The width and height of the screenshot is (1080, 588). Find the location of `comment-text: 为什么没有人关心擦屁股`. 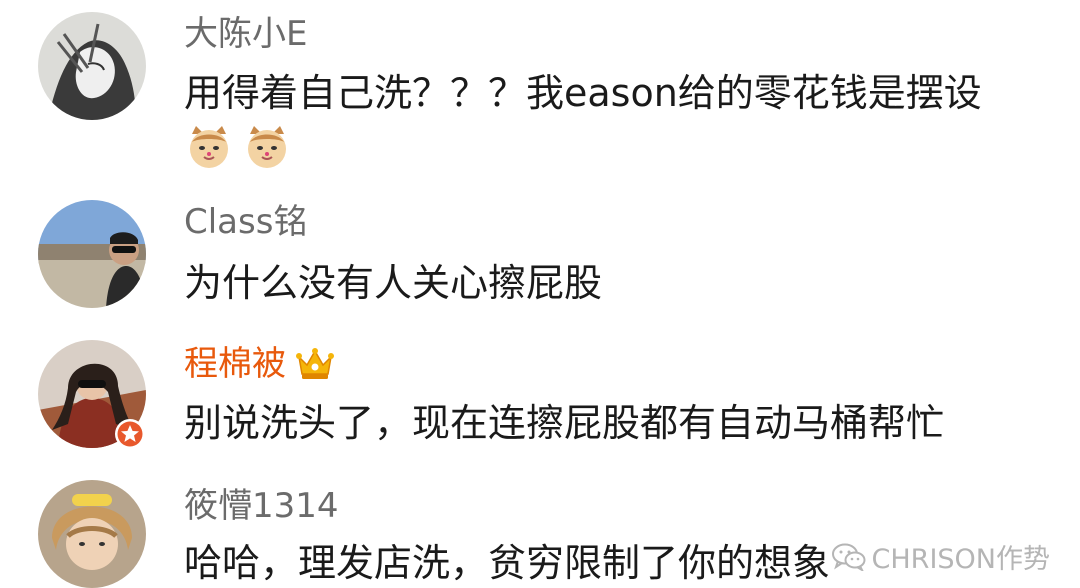

comment-text: 为什么没有人关心擦屁股 is located at coordinates (393, 283).